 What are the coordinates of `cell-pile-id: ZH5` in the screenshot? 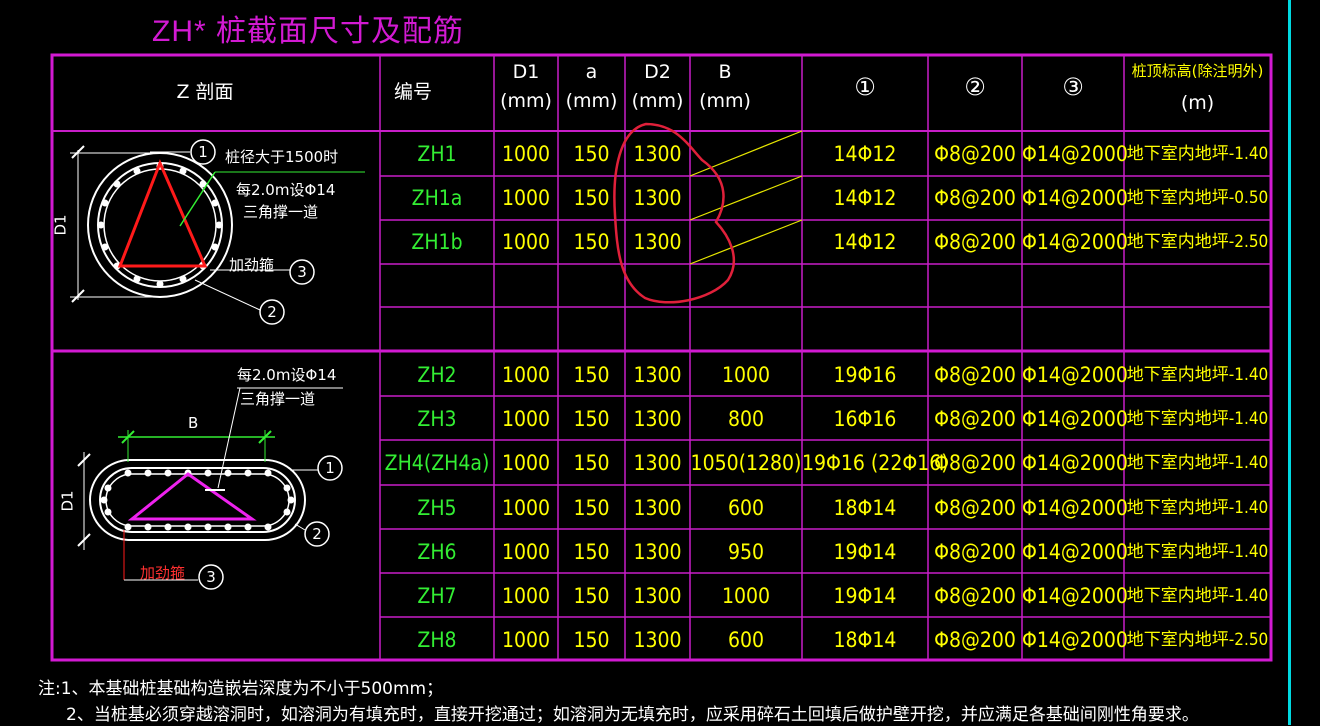 It's located at (437, 508).